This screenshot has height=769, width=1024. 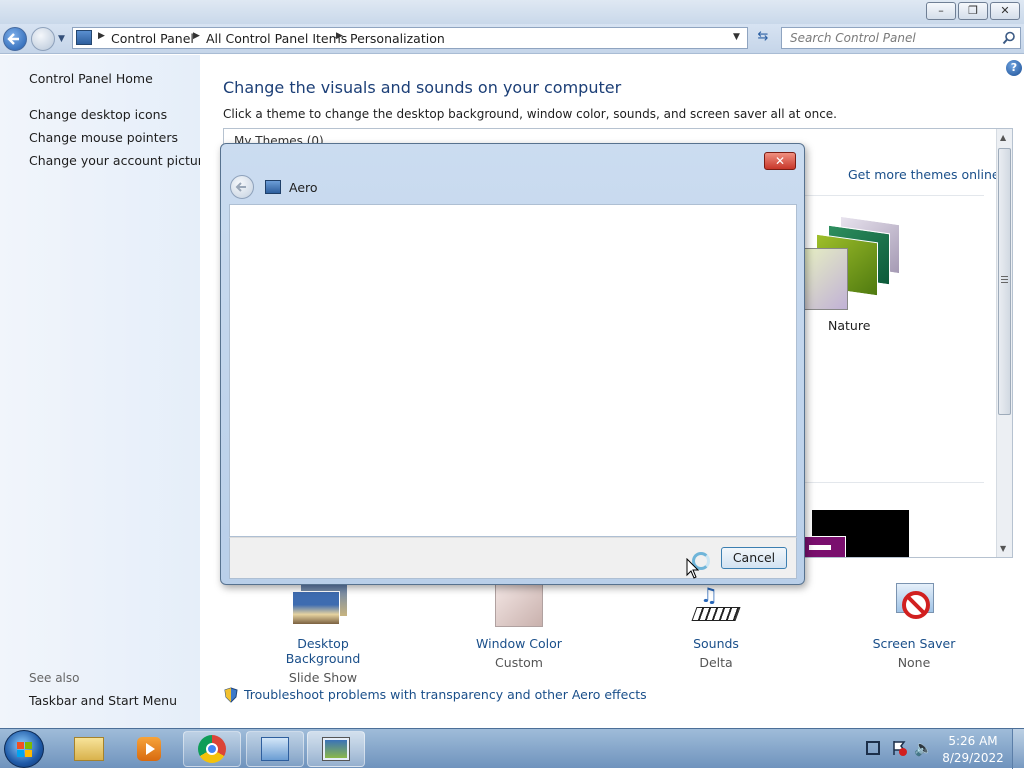 I want to click on forward-button, so click(x=43, y=39).